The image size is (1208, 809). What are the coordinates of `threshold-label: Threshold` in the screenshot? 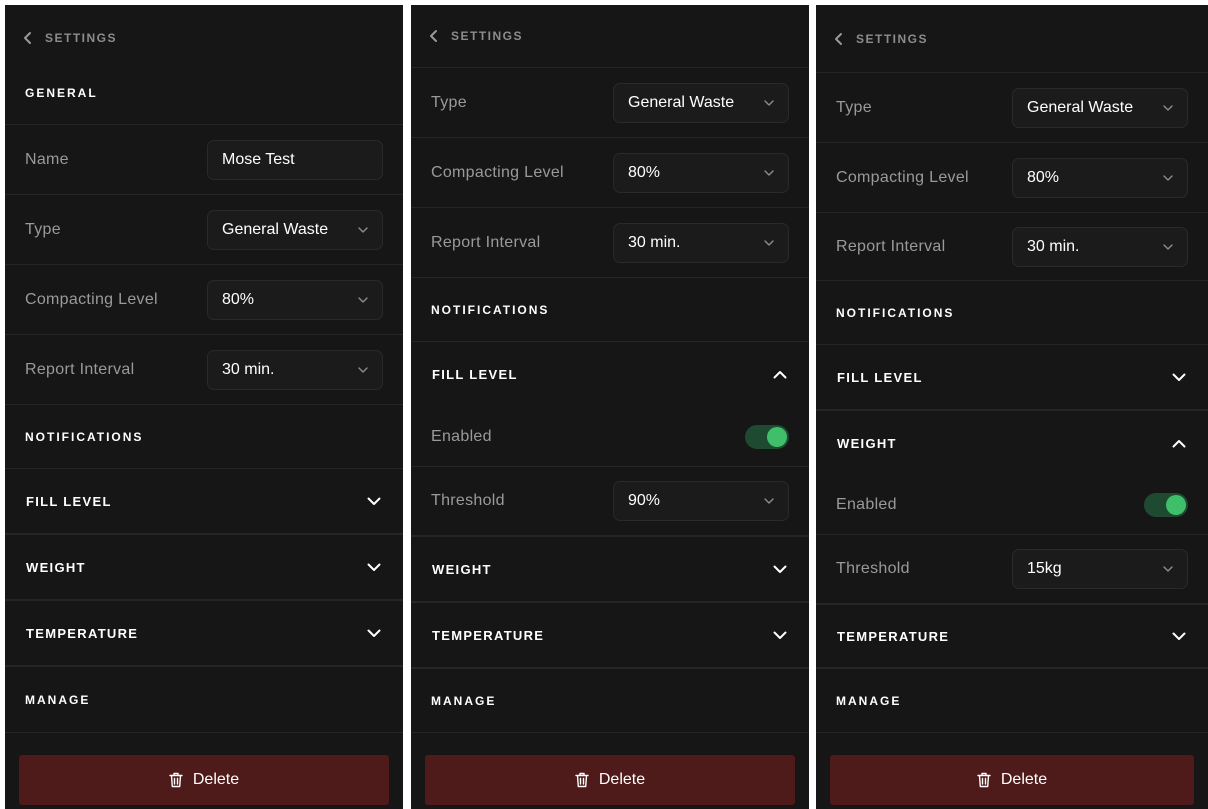 It's located at (873, 568).